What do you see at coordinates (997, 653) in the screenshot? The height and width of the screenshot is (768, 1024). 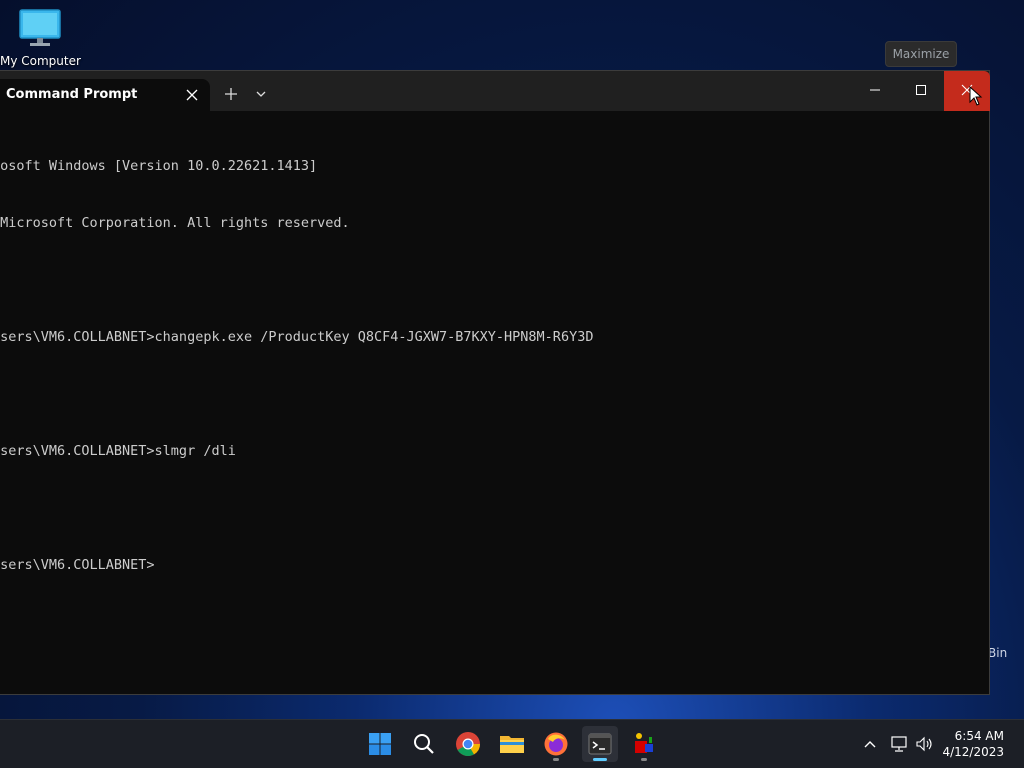 I see `recycle-bin-label: Bin` at bounding box center [997, 653].